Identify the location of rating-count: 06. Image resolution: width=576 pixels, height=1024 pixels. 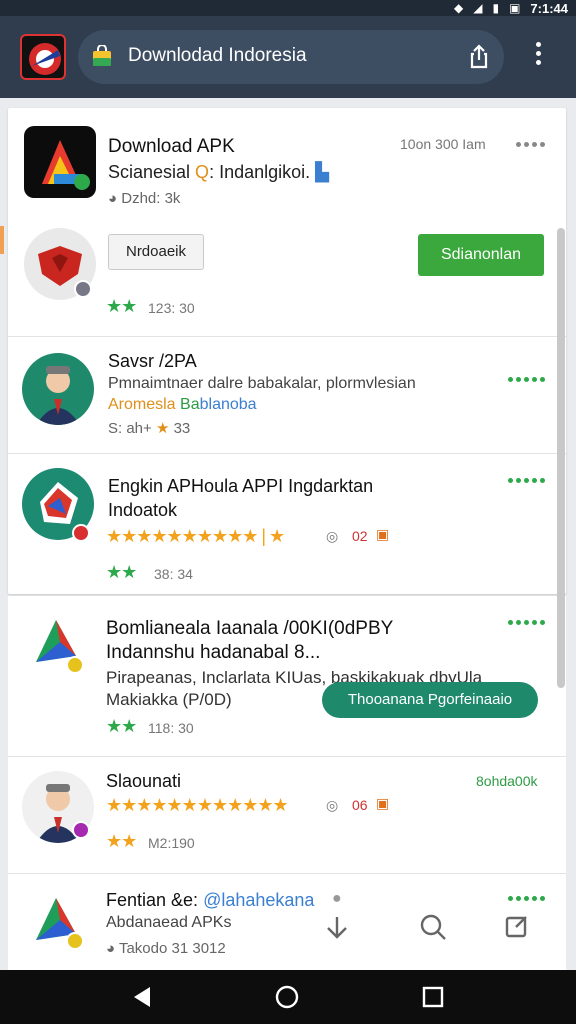
(360, 805).